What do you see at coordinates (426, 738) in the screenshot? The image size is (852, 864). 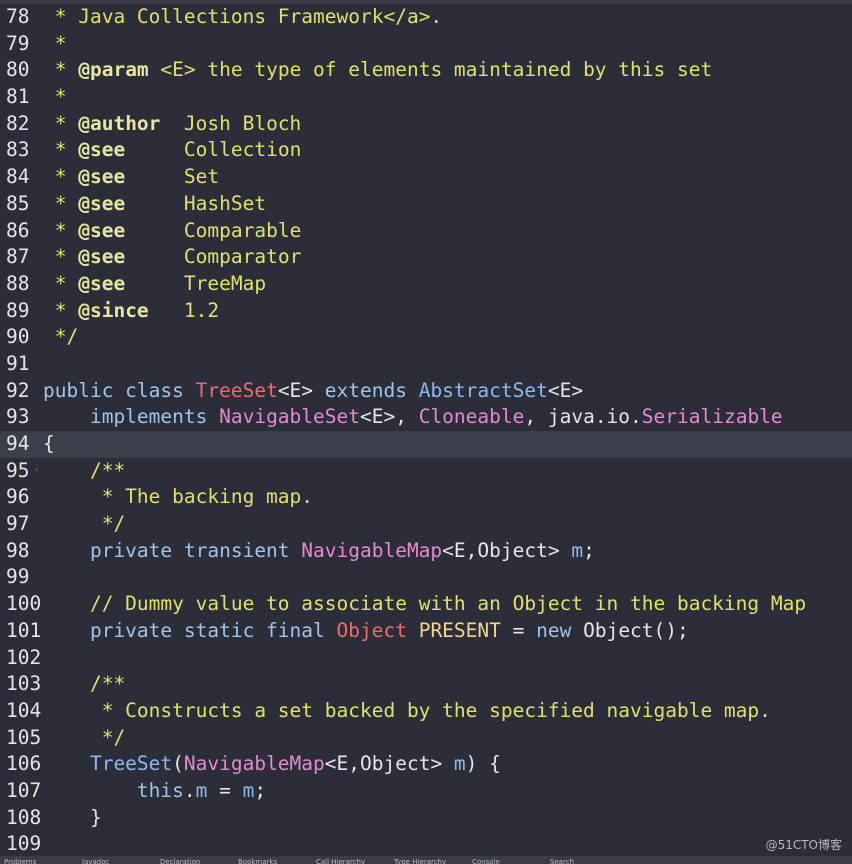 I see `code-line: 105 */` at bounding box center [426, 738].